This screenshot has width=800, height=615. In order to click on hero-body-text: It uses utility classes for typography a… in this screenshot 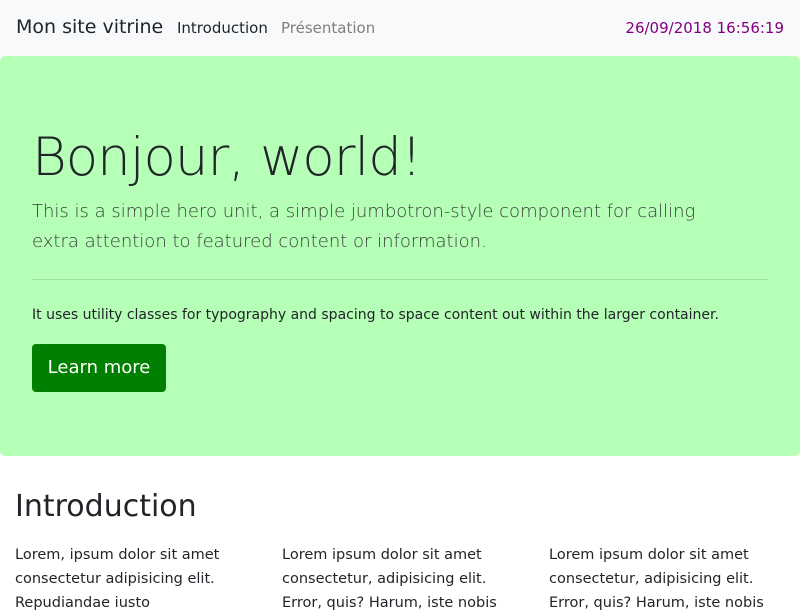, I will do `click(375, 315)`.